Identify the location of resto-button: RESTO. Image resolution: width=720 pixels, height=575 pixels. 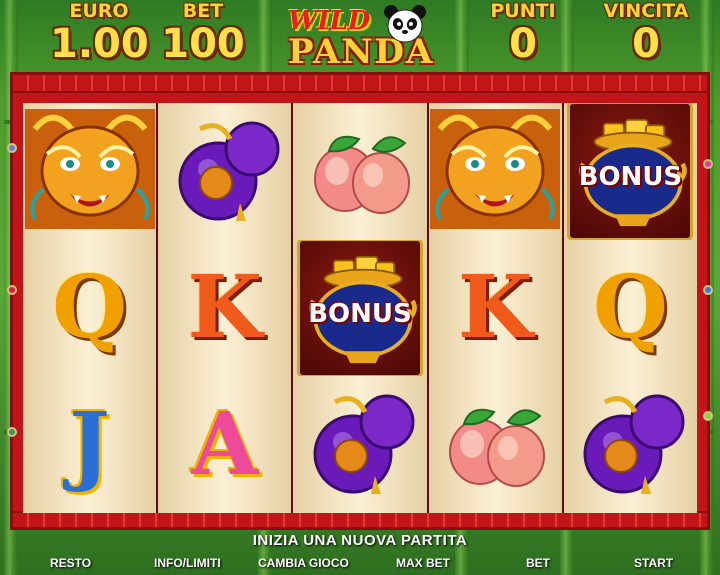
(70, 563).